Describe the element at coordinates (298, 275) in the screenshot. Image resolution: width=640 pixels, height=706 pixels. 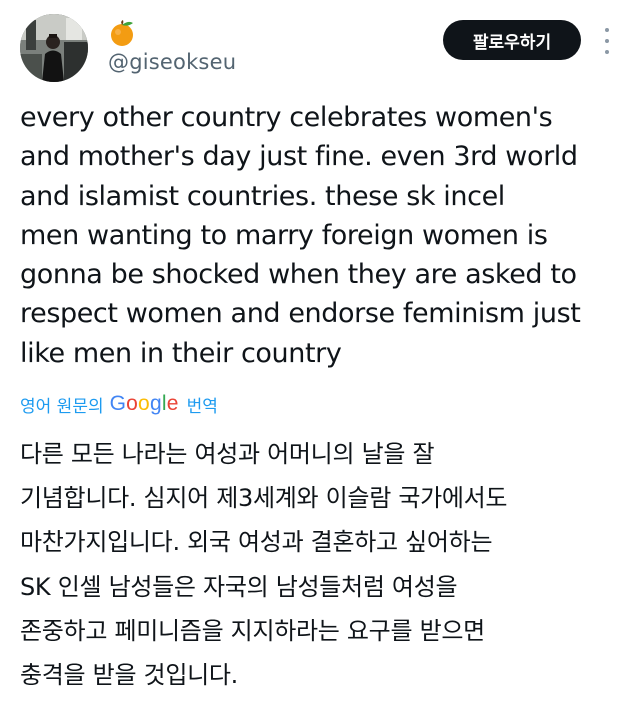
I see `tweet-line: gonna be shocked when they are asked to` at that location.